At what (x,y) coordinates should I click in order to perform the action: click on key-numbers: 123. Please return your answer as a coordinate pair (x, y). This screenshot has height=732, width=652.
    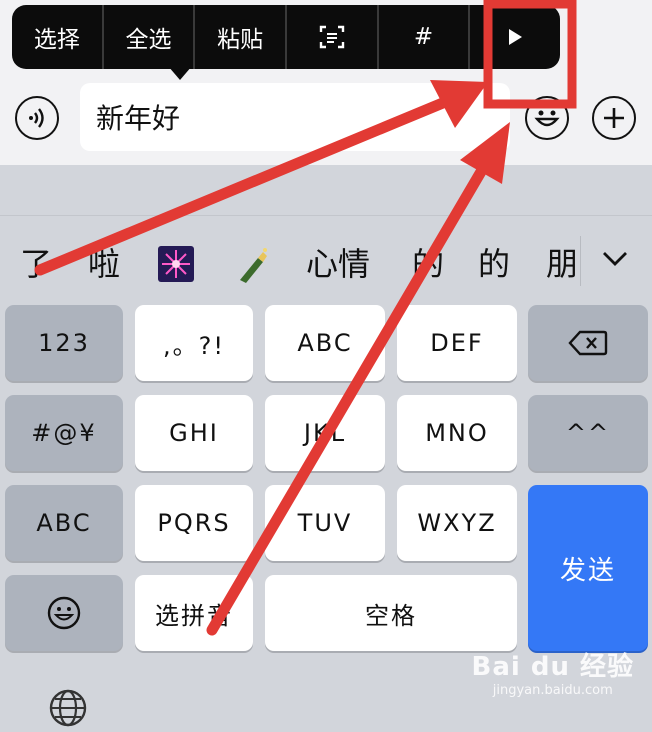
    Looking at the image, I should click on (64, 343).